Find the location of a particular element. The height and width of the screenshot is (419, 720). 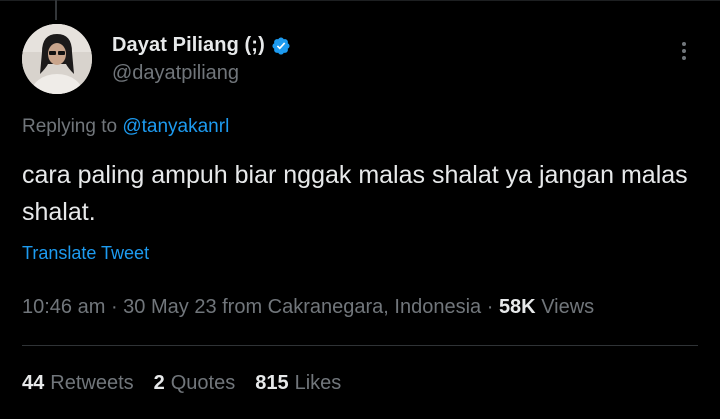

tweet-date: 30 May 23 is located at coordinates (169, 307).